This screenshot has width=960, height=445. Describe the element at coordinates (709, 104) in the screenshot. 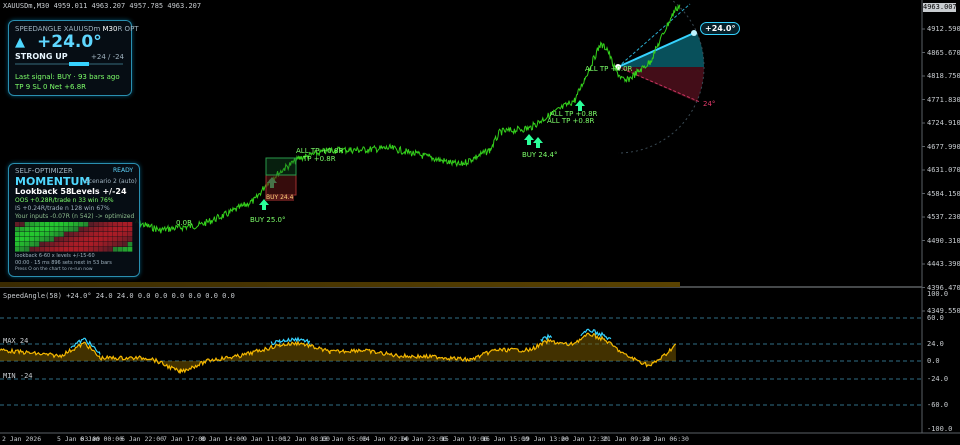

I see `negative-angle-label: 24°` at that location.